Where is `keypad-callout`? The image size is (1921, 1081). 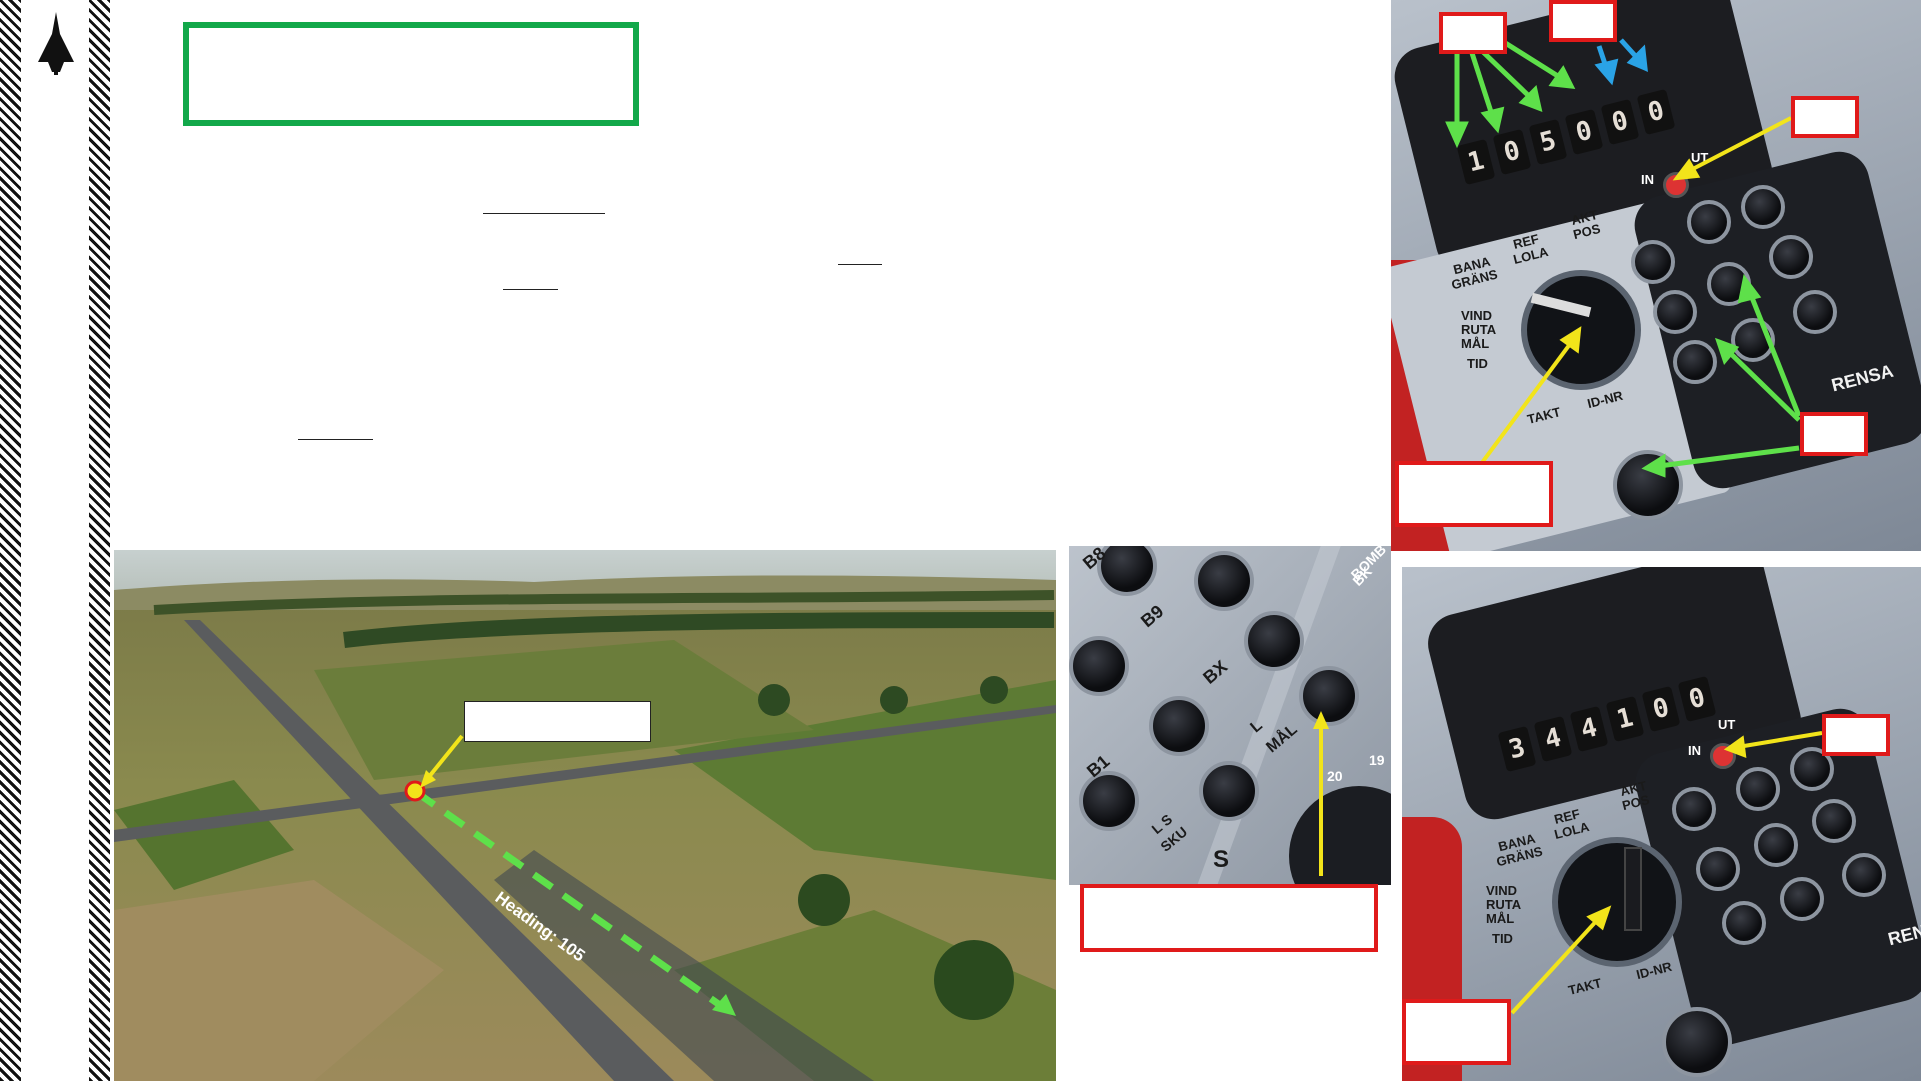
keypad-callout is located at coordinates (1834, 434).